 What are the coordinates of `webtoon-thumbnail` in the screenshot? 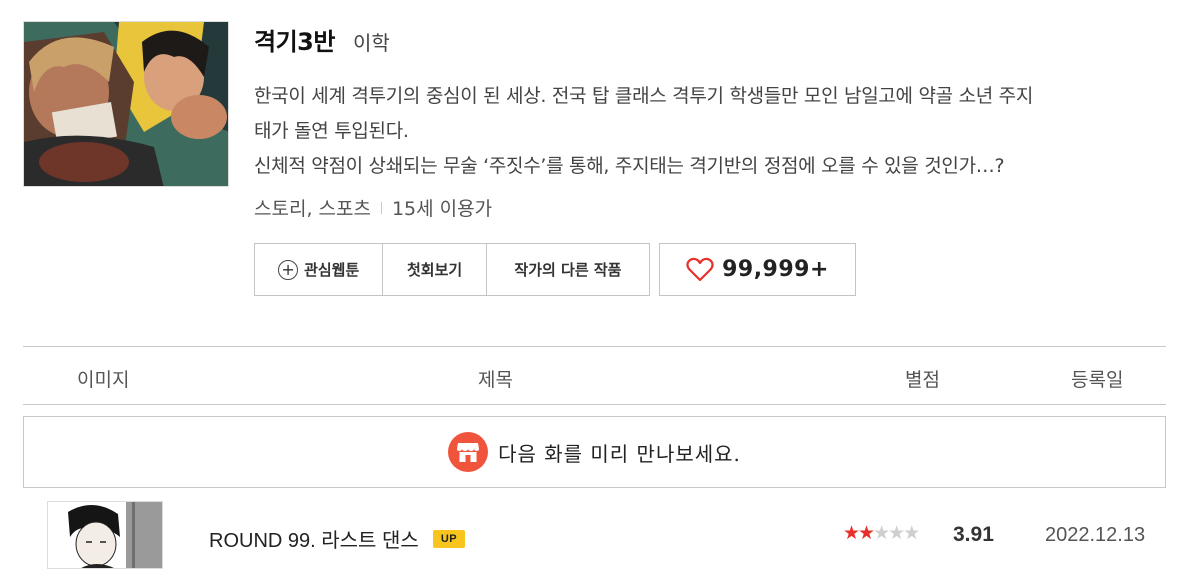 It's located at (126, 104).